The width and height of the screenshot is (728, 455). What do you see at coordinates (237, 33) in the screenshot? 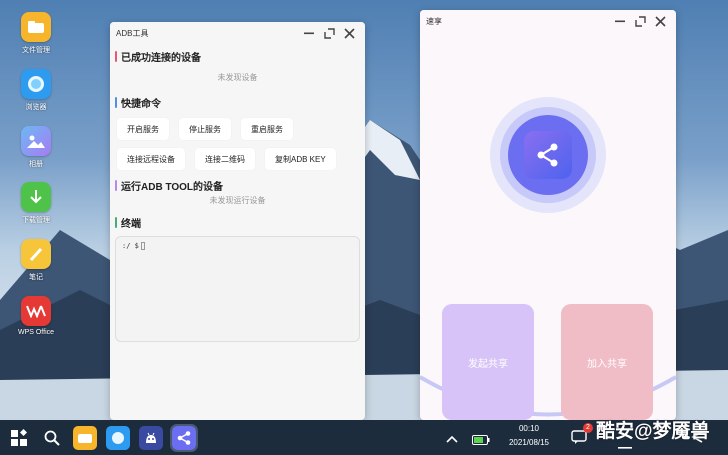
I see `adb-titlebar: ADB工具` at bounding box center [237, 33].